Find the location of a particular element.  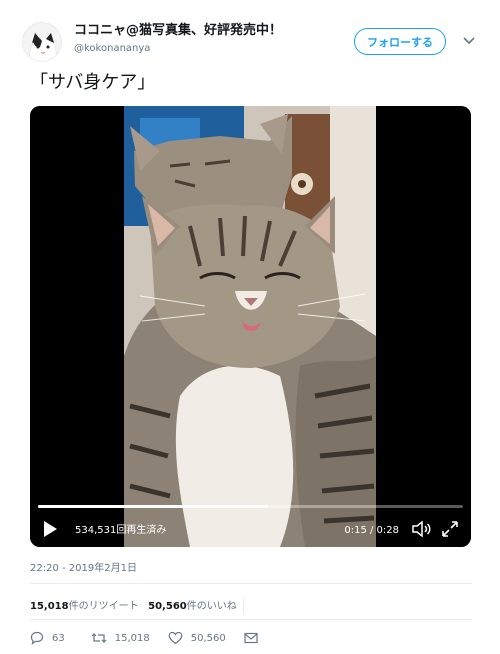

display-name: ココニャ@猫写真集、好評発売中！ is located at coordinates (178, 31).